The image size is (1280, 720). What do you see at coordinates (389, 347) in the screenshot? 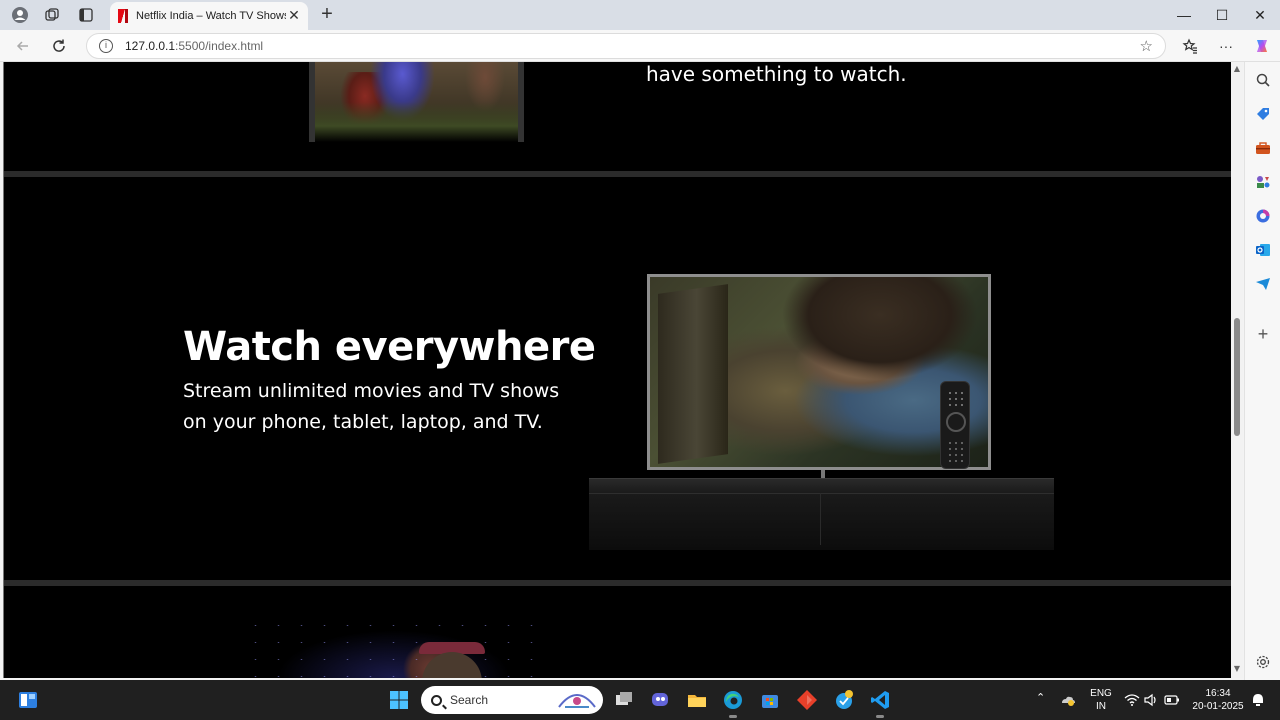
I see `watch-everywhere-heading: Watch everywhere` at bounding box center [389, 347].